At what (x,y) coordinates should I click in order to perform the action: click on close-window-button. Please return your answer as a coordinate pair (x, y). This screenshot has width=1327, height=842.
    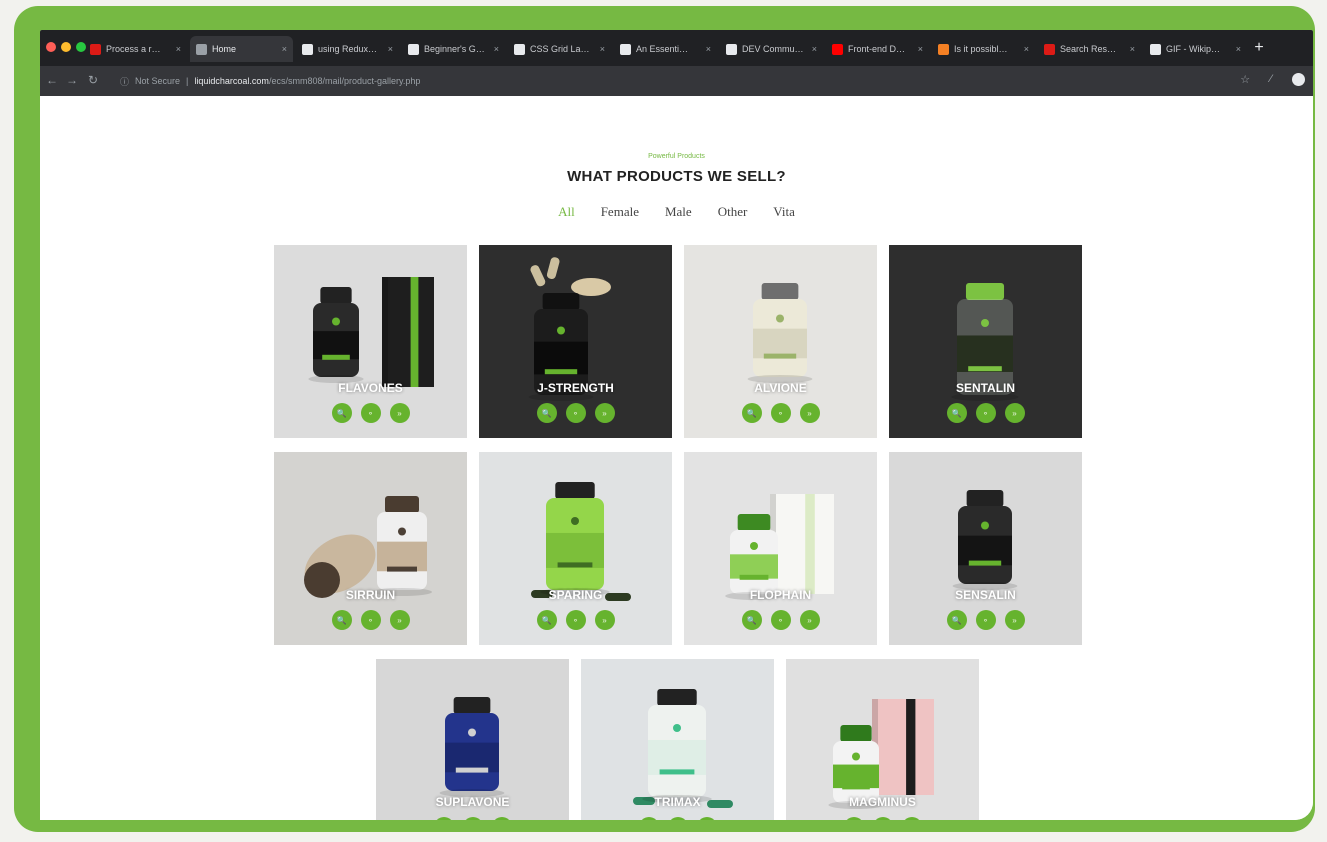
    Looking at the image, I should click on (51, 47).